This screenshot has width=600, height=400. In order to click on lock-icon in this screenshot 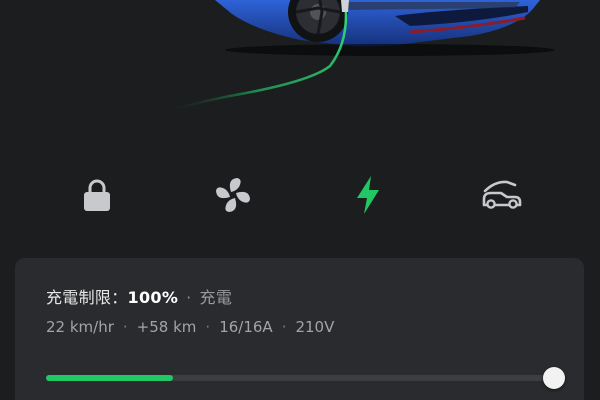, I will do `click(97, 195)`.